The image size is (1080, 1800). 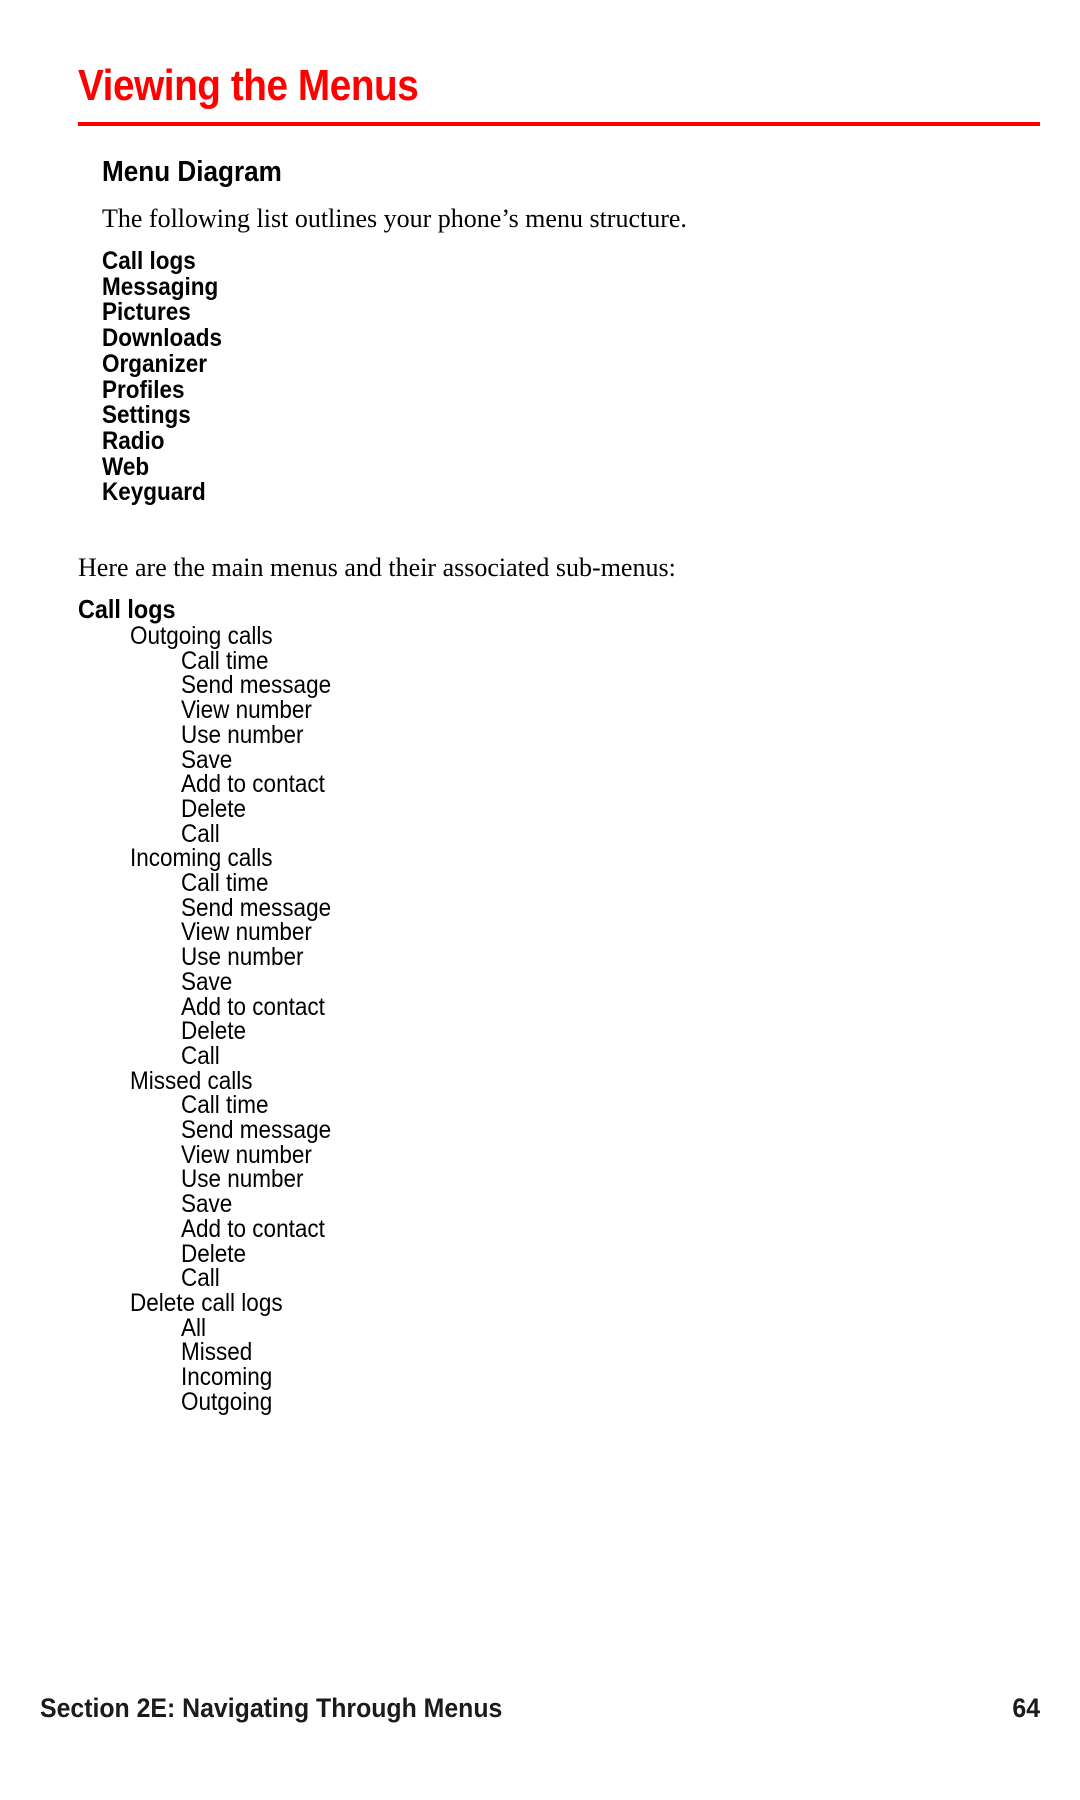 I want to click on title-divider-rule, so click(x=559, y=124).